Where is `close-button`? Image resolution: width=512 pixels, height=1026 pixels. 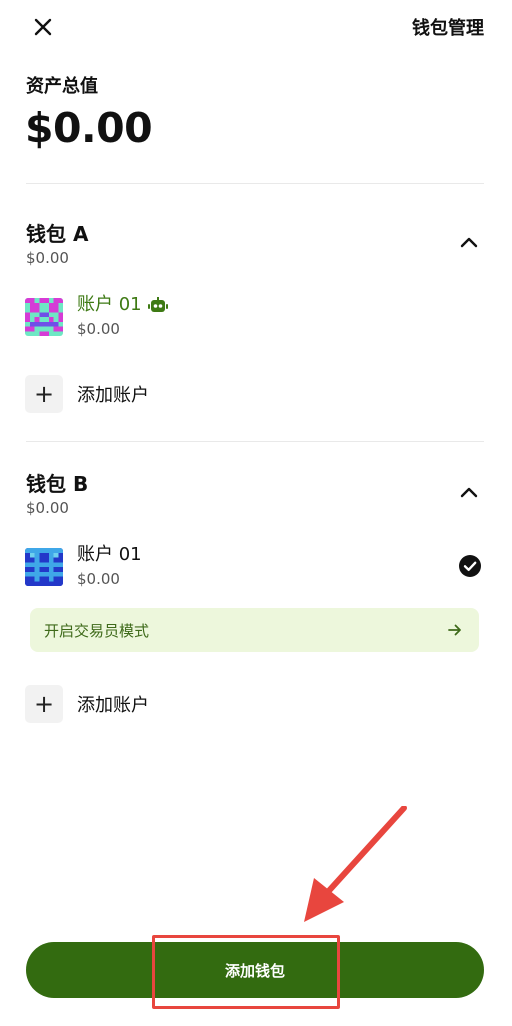 close-button is located at coordinates (43, 27).